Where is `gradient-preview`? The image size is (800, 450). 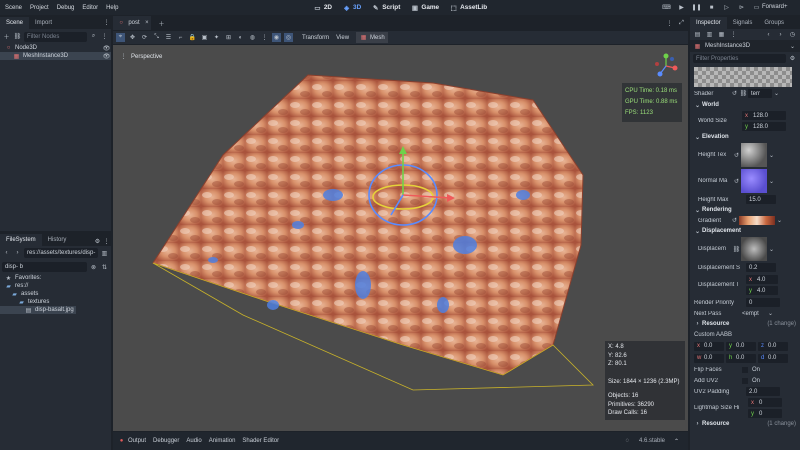
gradient-preview is located at coordinates (757, 220).